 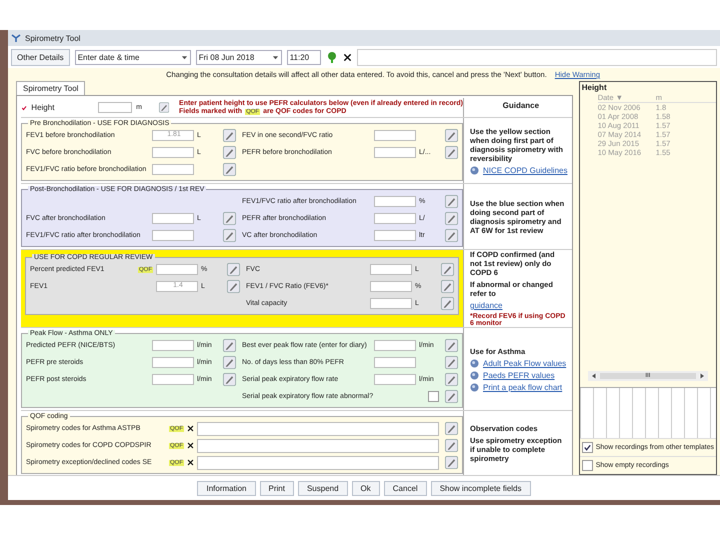 What do you see at coordinates (40, 57) in the screenshot?
I see `other-details-button: Other Details` at bounding box center [40, 57].